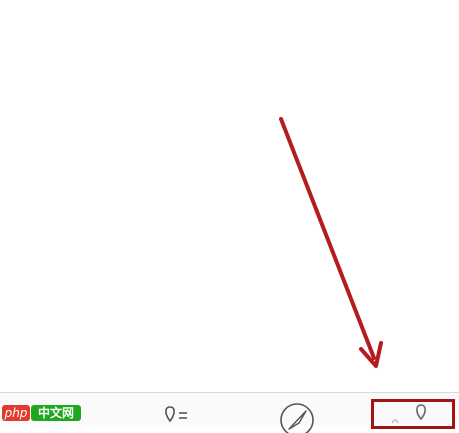 The height and width of the screenshot is (433, 459). I want to click on pin-list-icon, so click(176, 414).